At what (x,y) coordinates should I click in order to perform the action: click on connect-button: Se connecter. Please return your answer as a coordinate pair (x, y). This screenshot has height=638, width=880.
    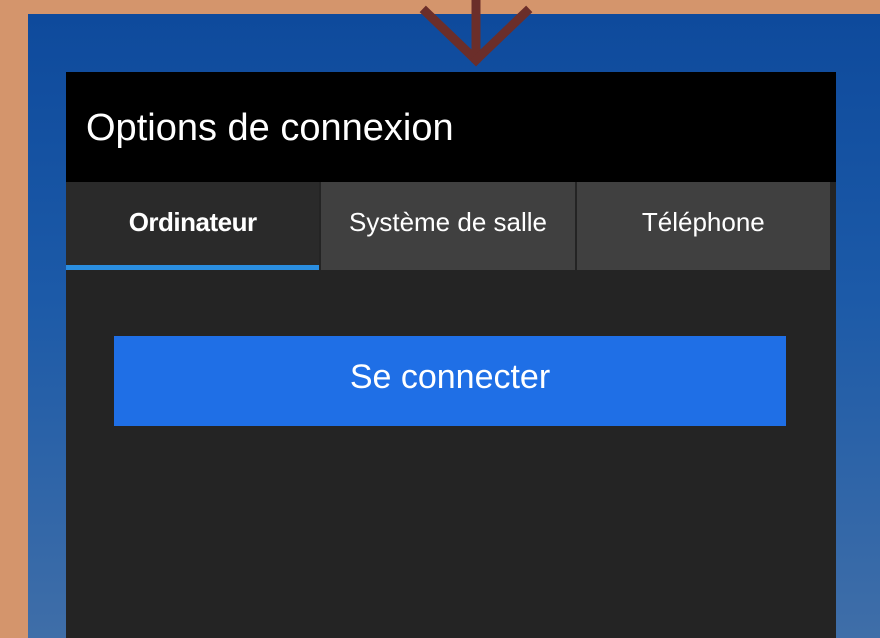
    Looking at the image, I should click on (450, 381).